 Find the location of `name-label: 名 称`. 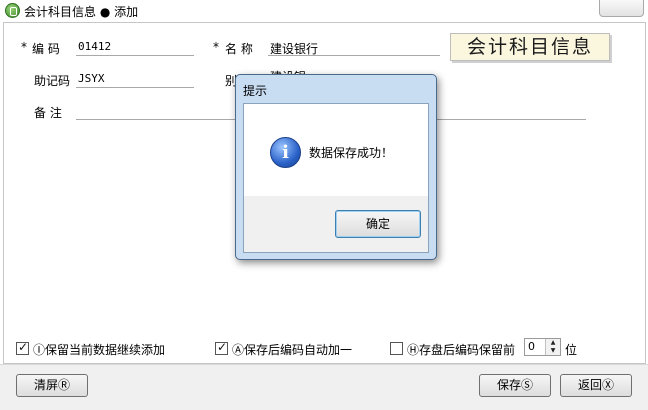

name-label: 名 称 is located at coordinates (239, 49).